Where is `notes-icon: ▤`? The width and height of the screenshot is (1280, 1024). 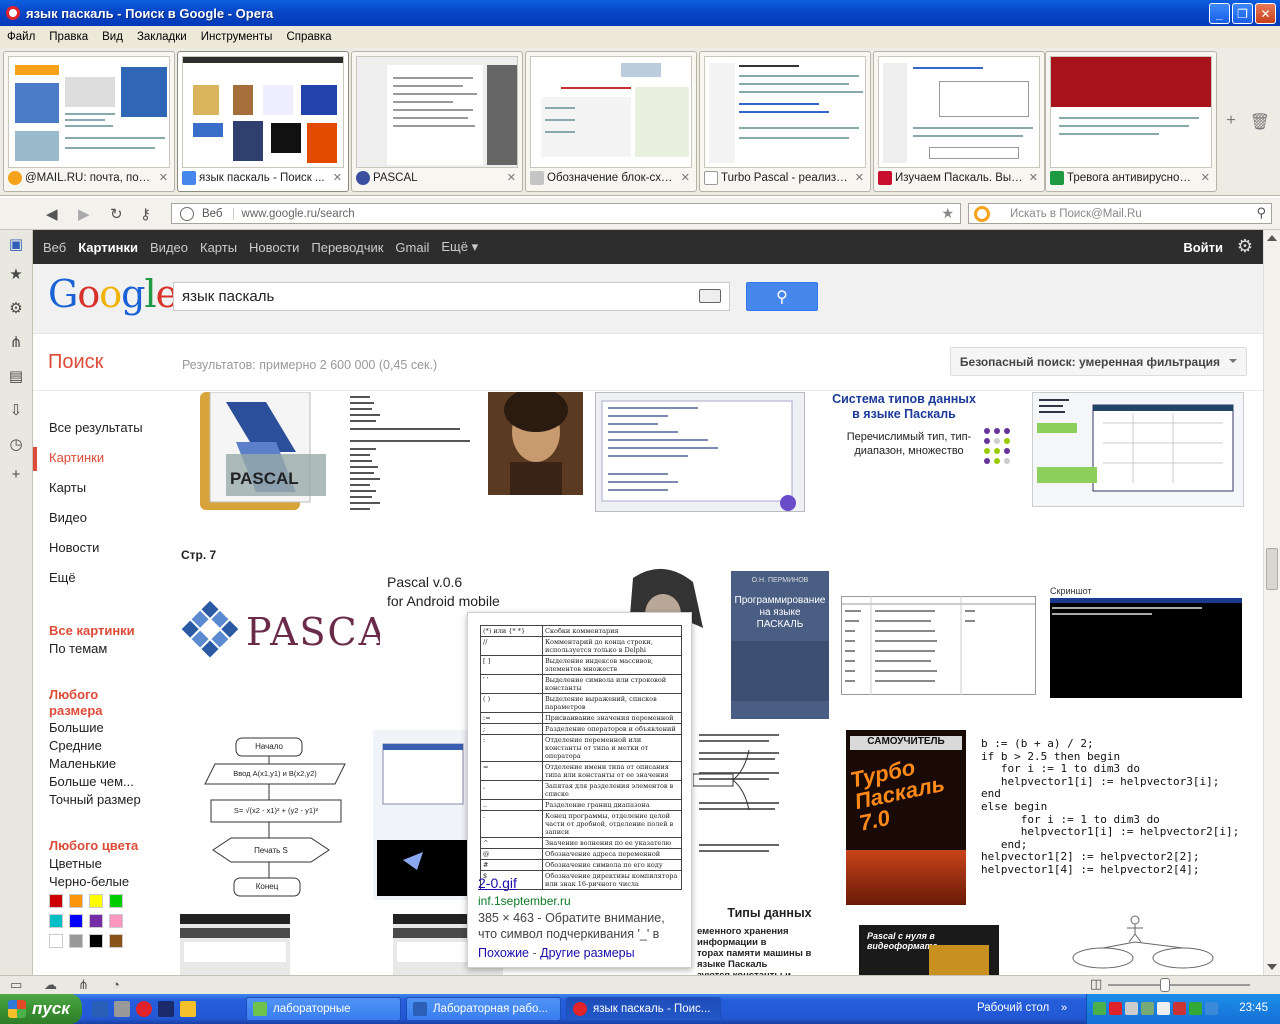 notes-icon: ▤ is located at coordinates (16, 376).